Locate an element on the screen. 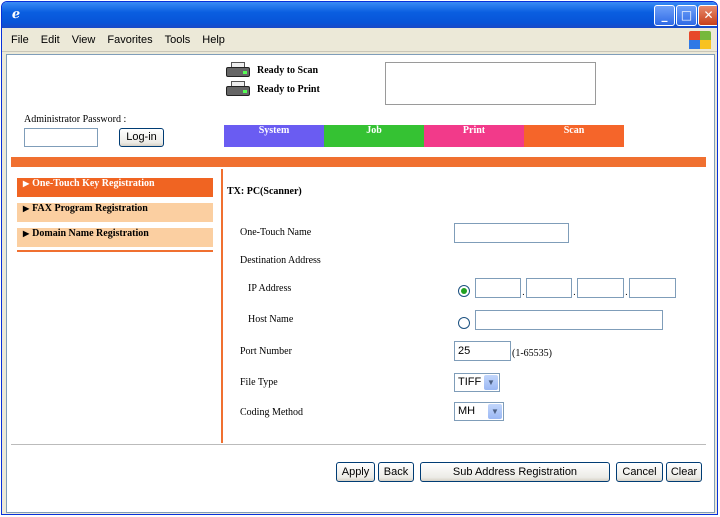 The image size is (720, 517). nav-item-one-touch-key: ▶ One-Touch Key Registration is located at coordinates (115, 187).